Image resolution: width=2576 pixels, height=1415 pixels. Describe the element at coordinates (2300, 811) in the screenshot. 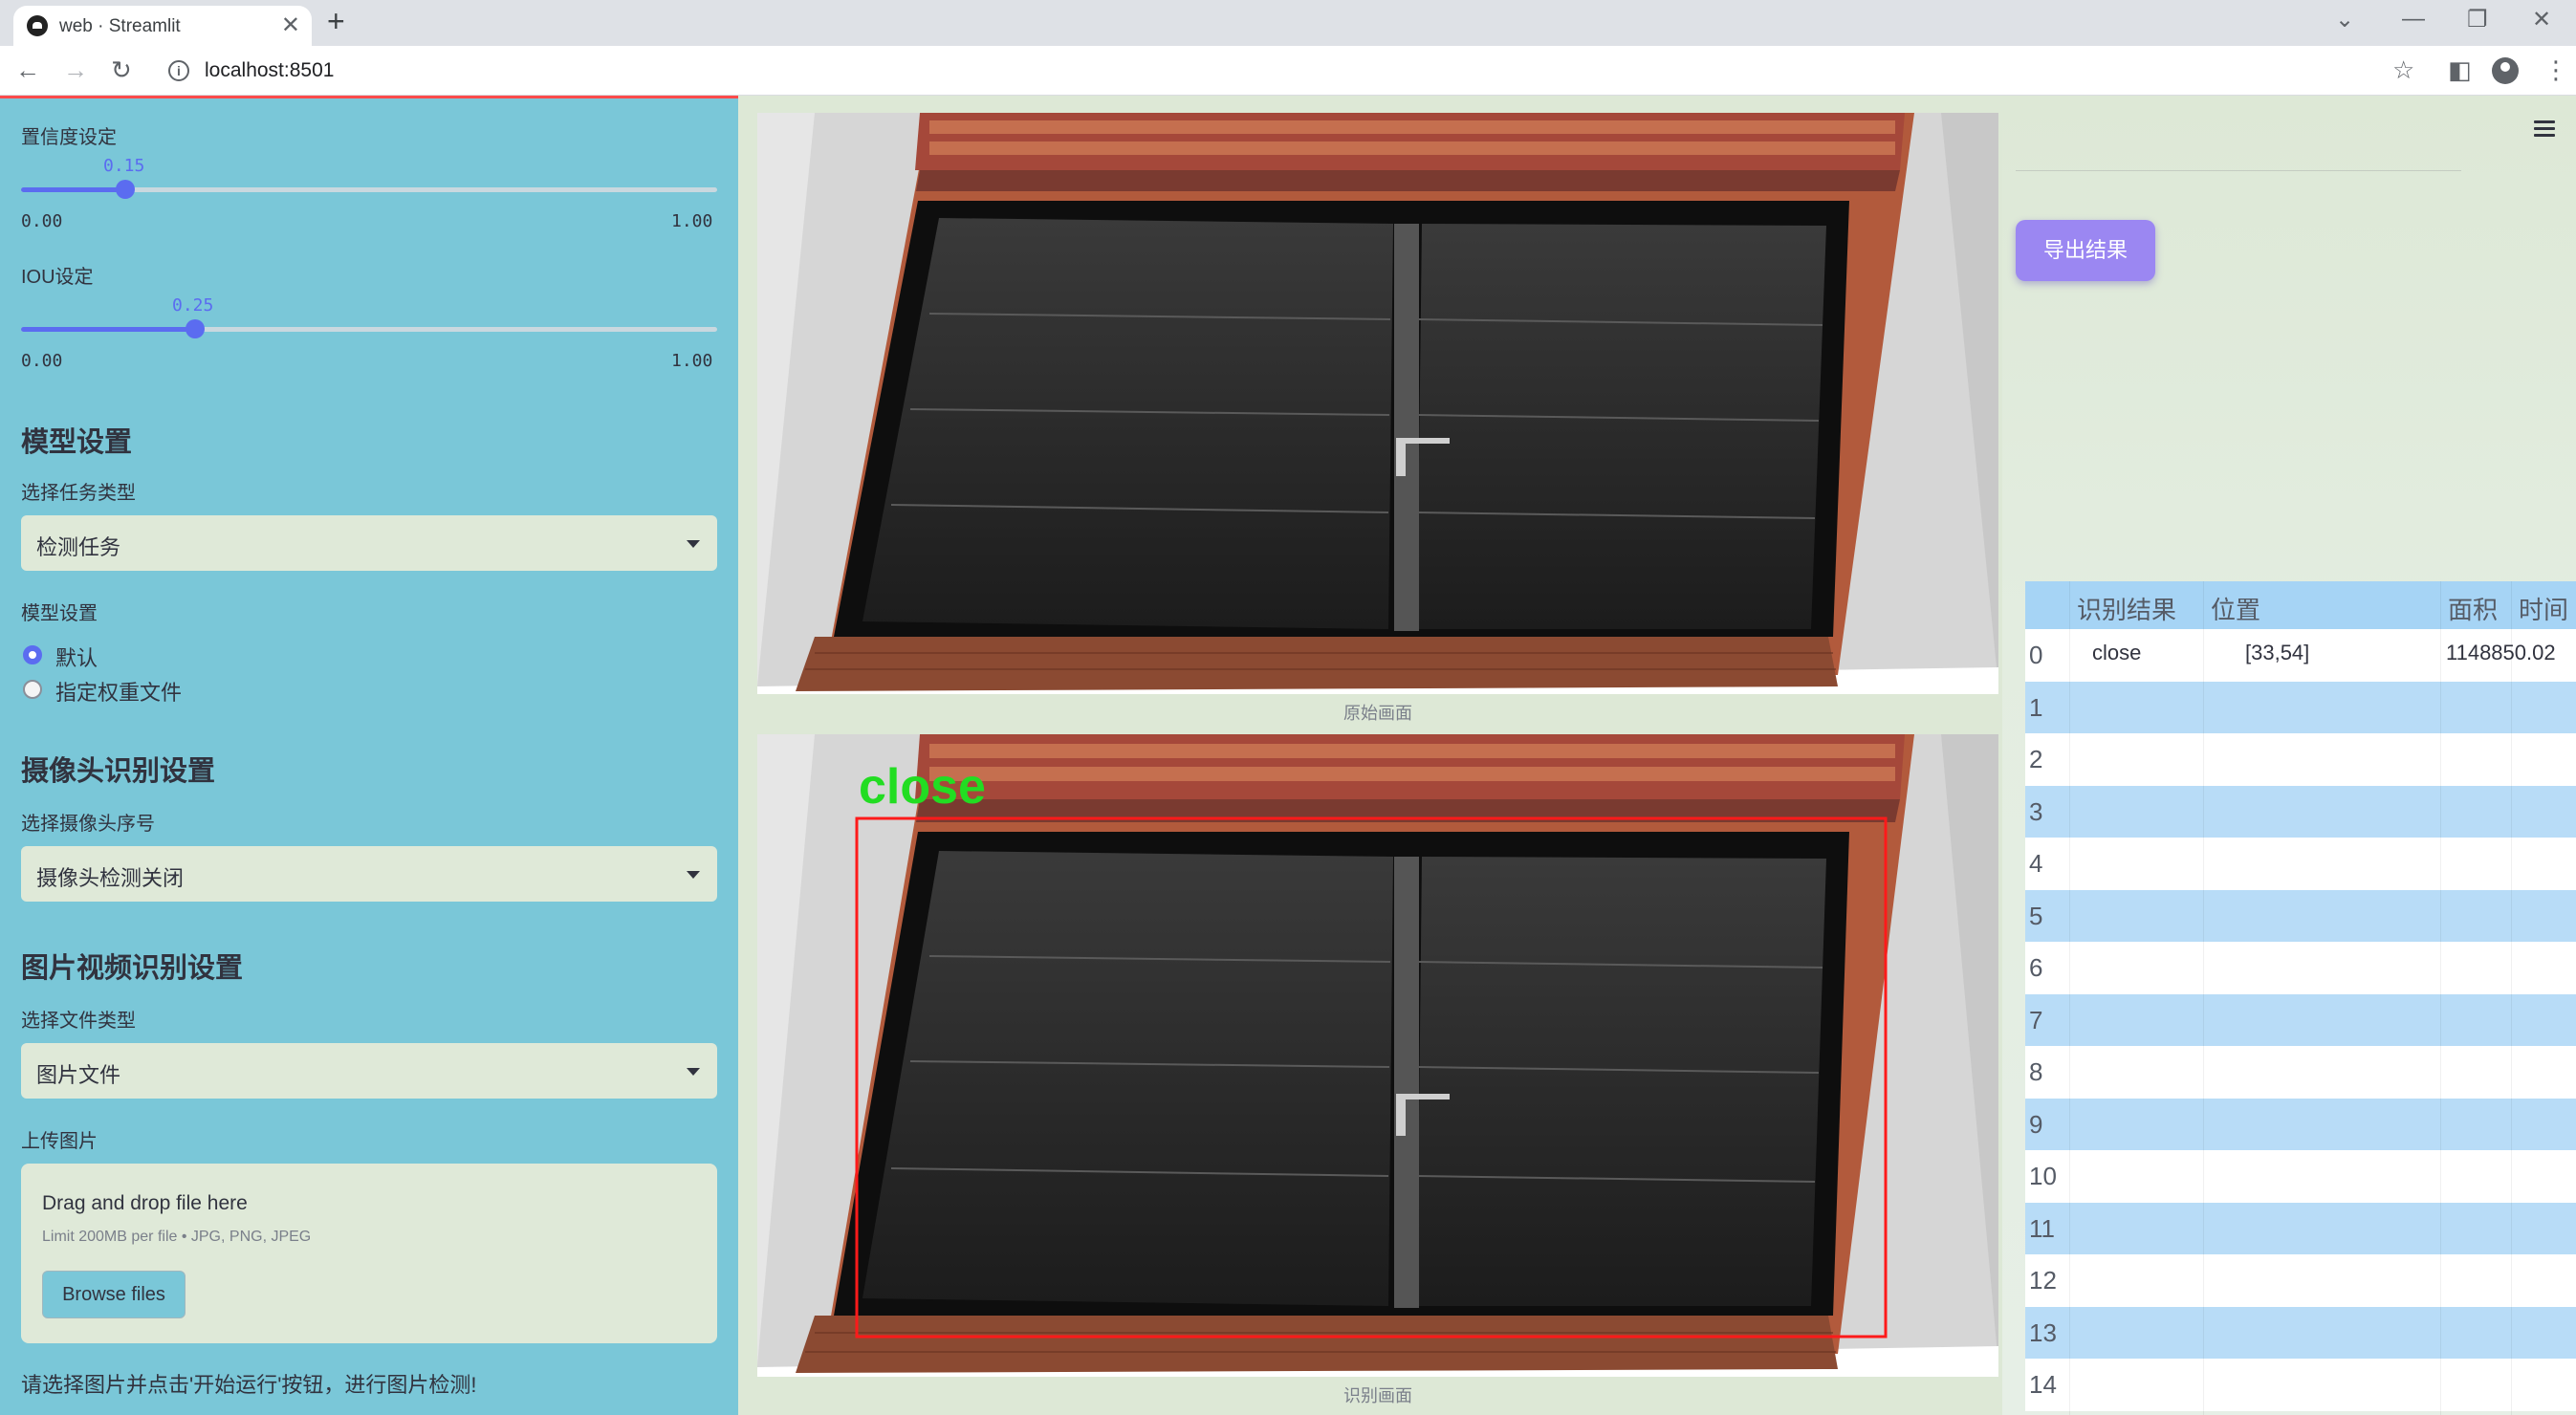

I see `table-row: 3` at that location.